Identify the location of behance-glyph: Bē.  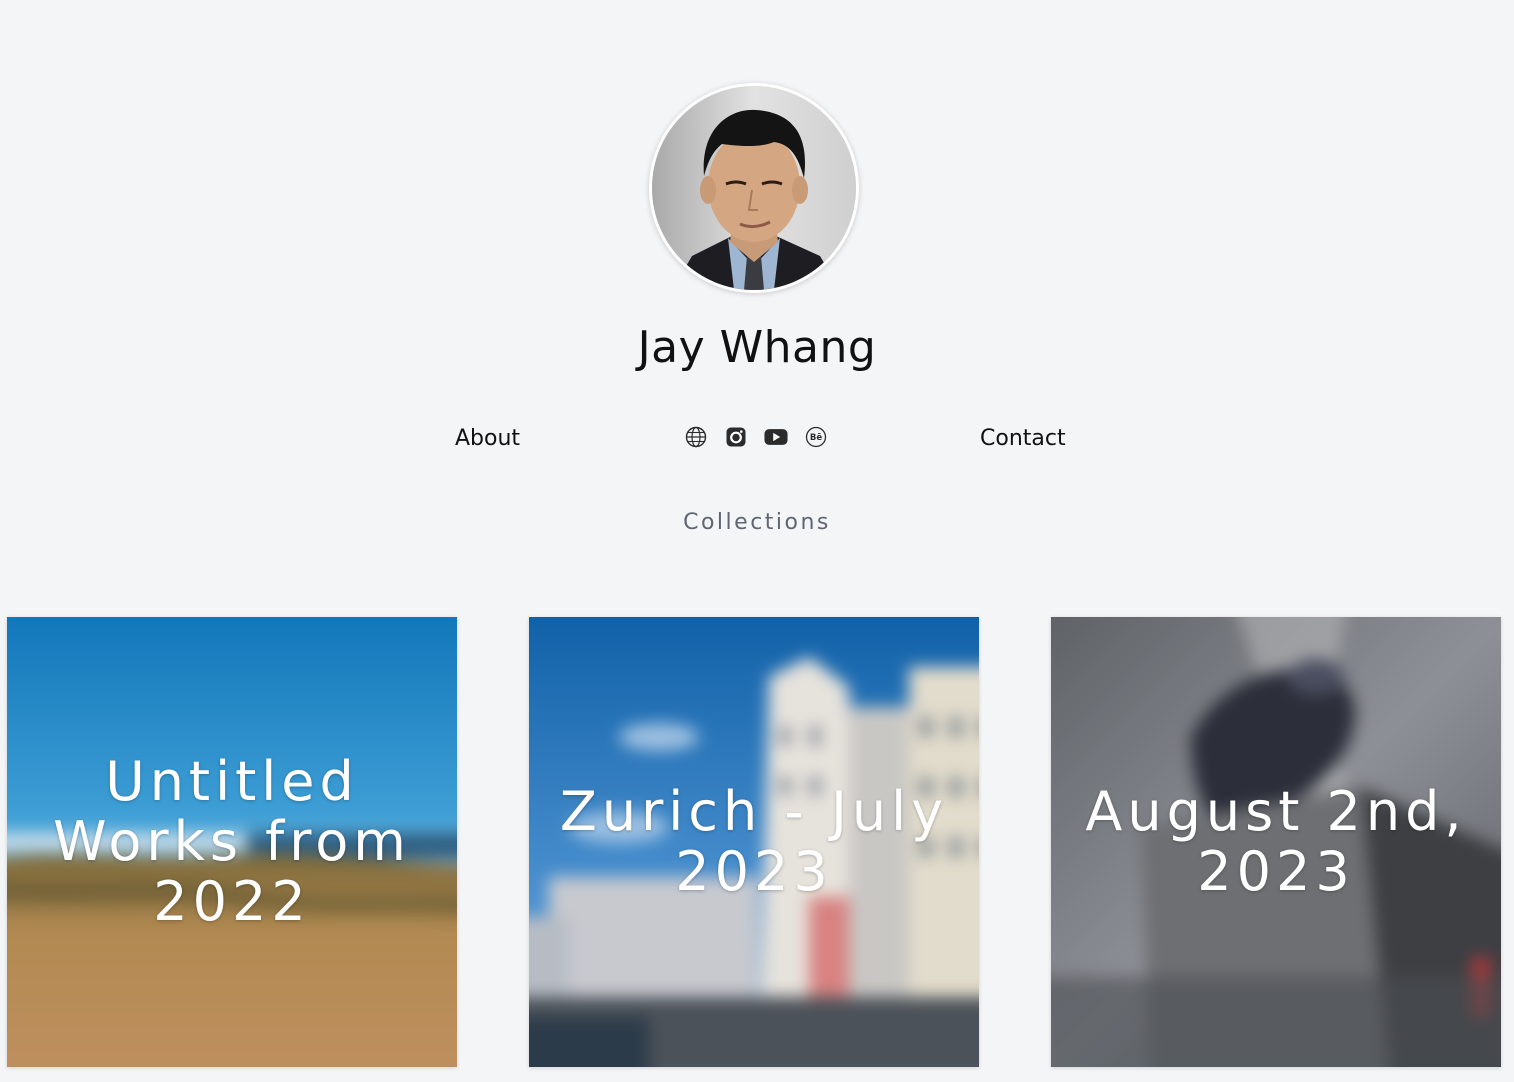
(816, 438).